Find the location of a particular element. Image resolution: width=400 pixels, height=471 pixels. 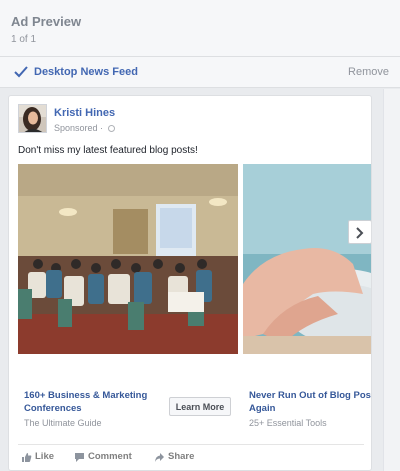

chevron-right-icon is located at coordinates (360, 233).